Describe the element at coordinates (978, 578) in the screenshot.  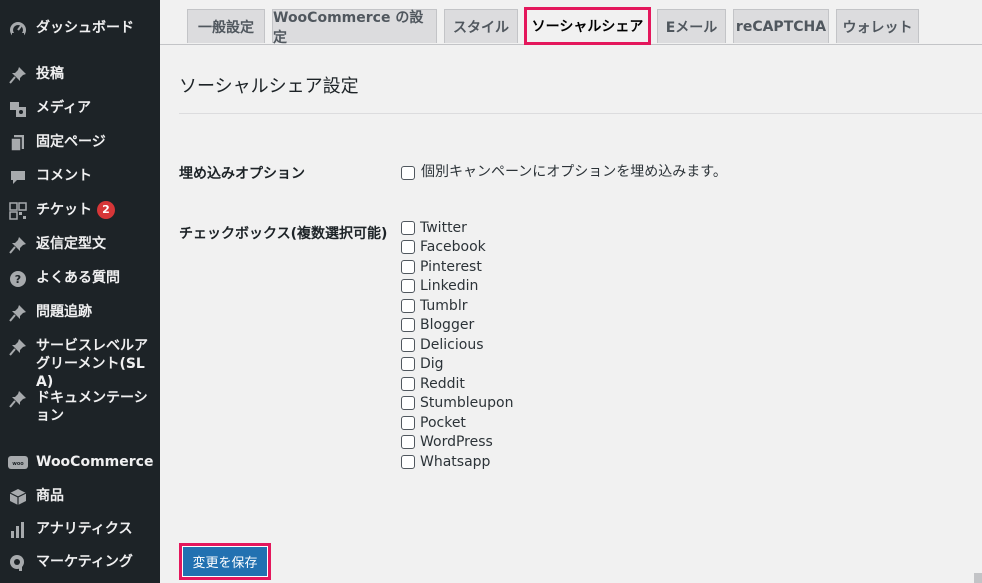
I see `scrollbar-corner` at that location.